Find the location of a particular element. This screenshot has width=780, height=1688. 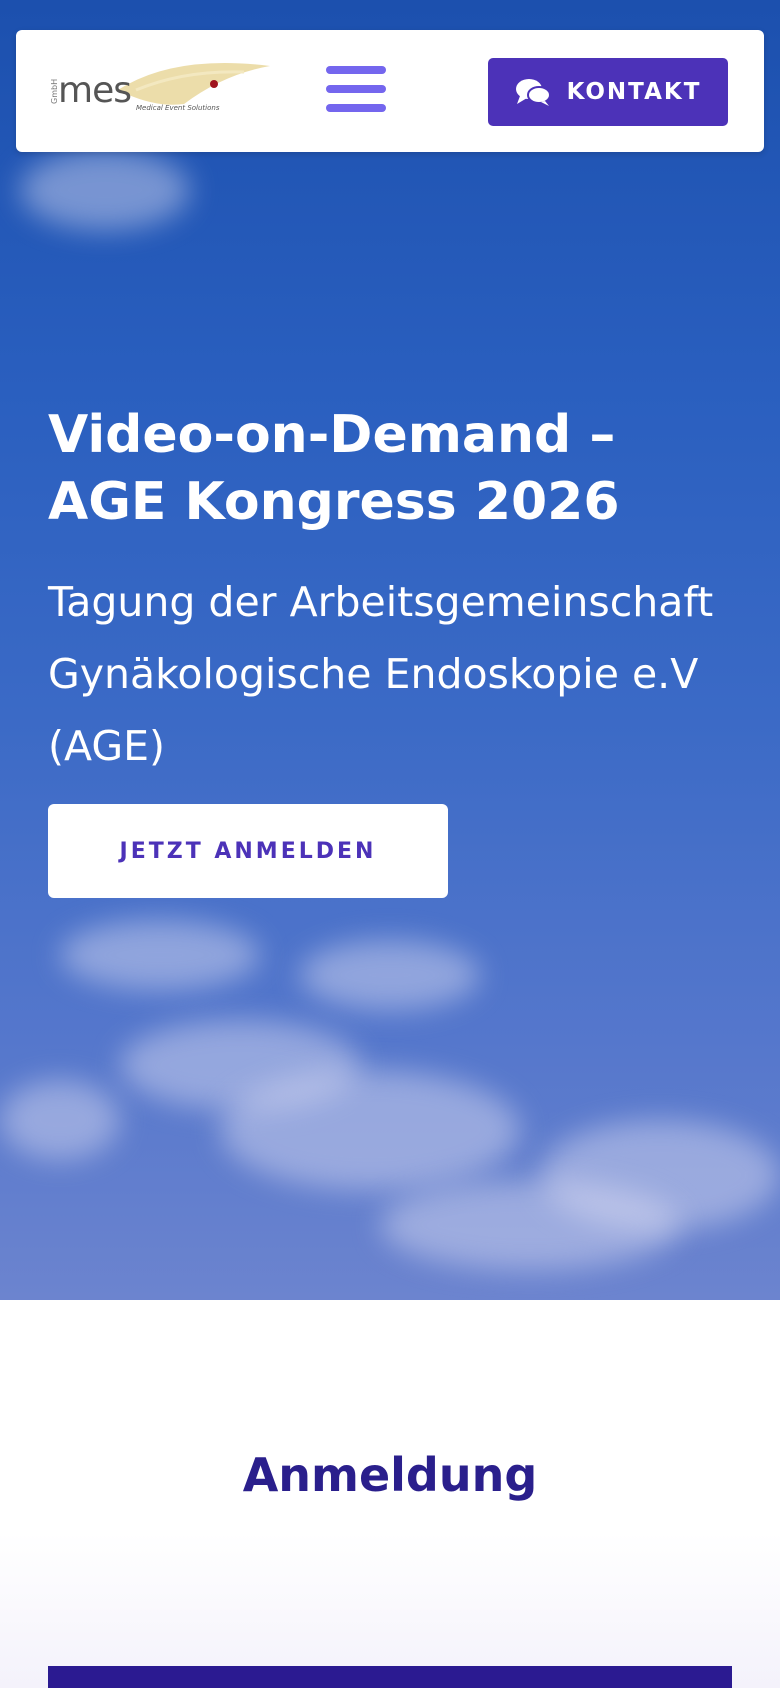

mes-logo: GmbH mes Medical Event Solutions is located at coordinates (160, 88).